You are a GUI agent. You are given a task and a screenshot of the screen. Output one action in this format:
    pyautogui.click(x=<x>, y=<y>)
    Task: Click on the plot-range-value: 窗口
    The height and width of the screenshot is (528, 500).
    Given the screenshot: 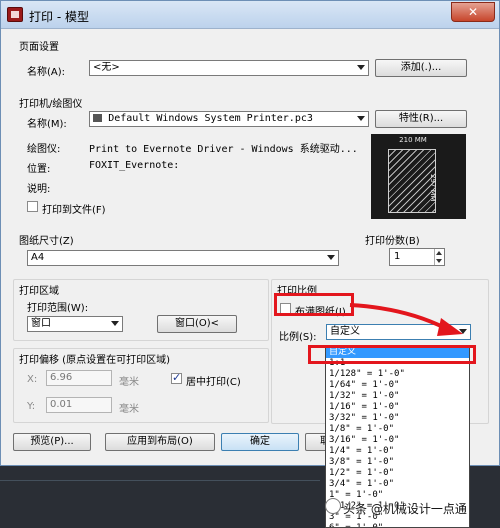 What is the action you would take?
    pyautogui.click(x=41, y=323)
    